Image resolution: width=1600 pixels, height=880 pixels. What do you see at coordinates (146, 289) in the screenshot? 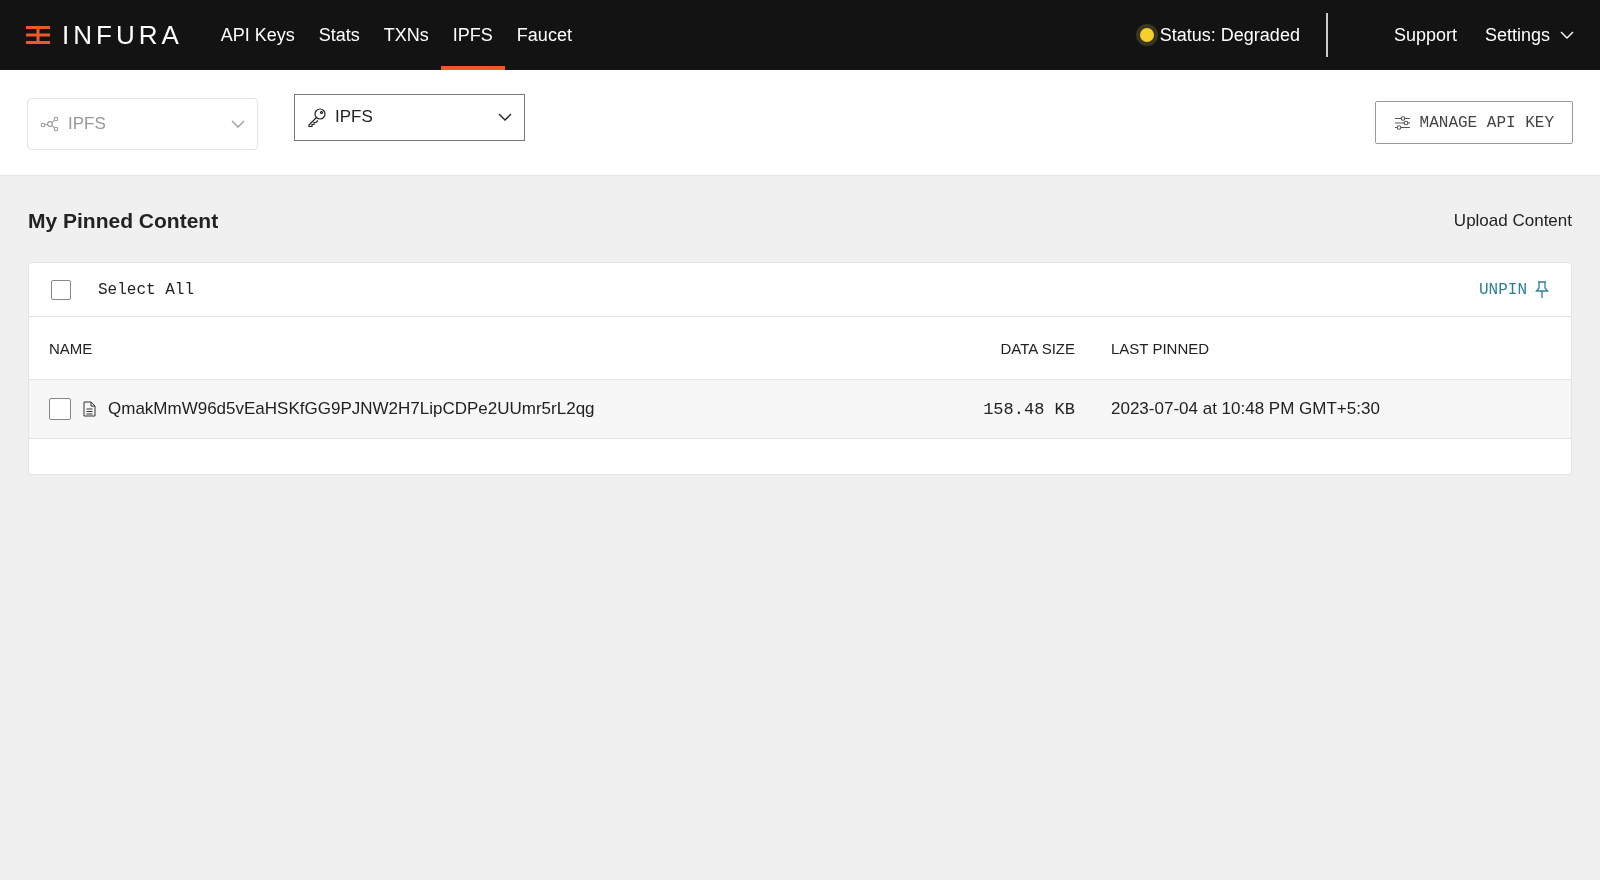
I see `select-all-label: Select All` at bounding box center [146, 289].